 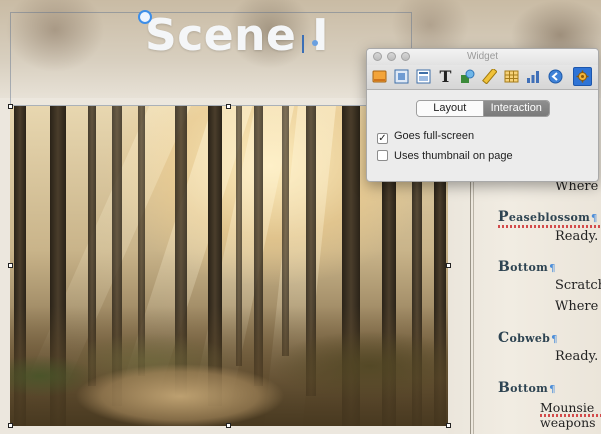 I want to click on ruler-widget-icon, so click(x=489, y=76).